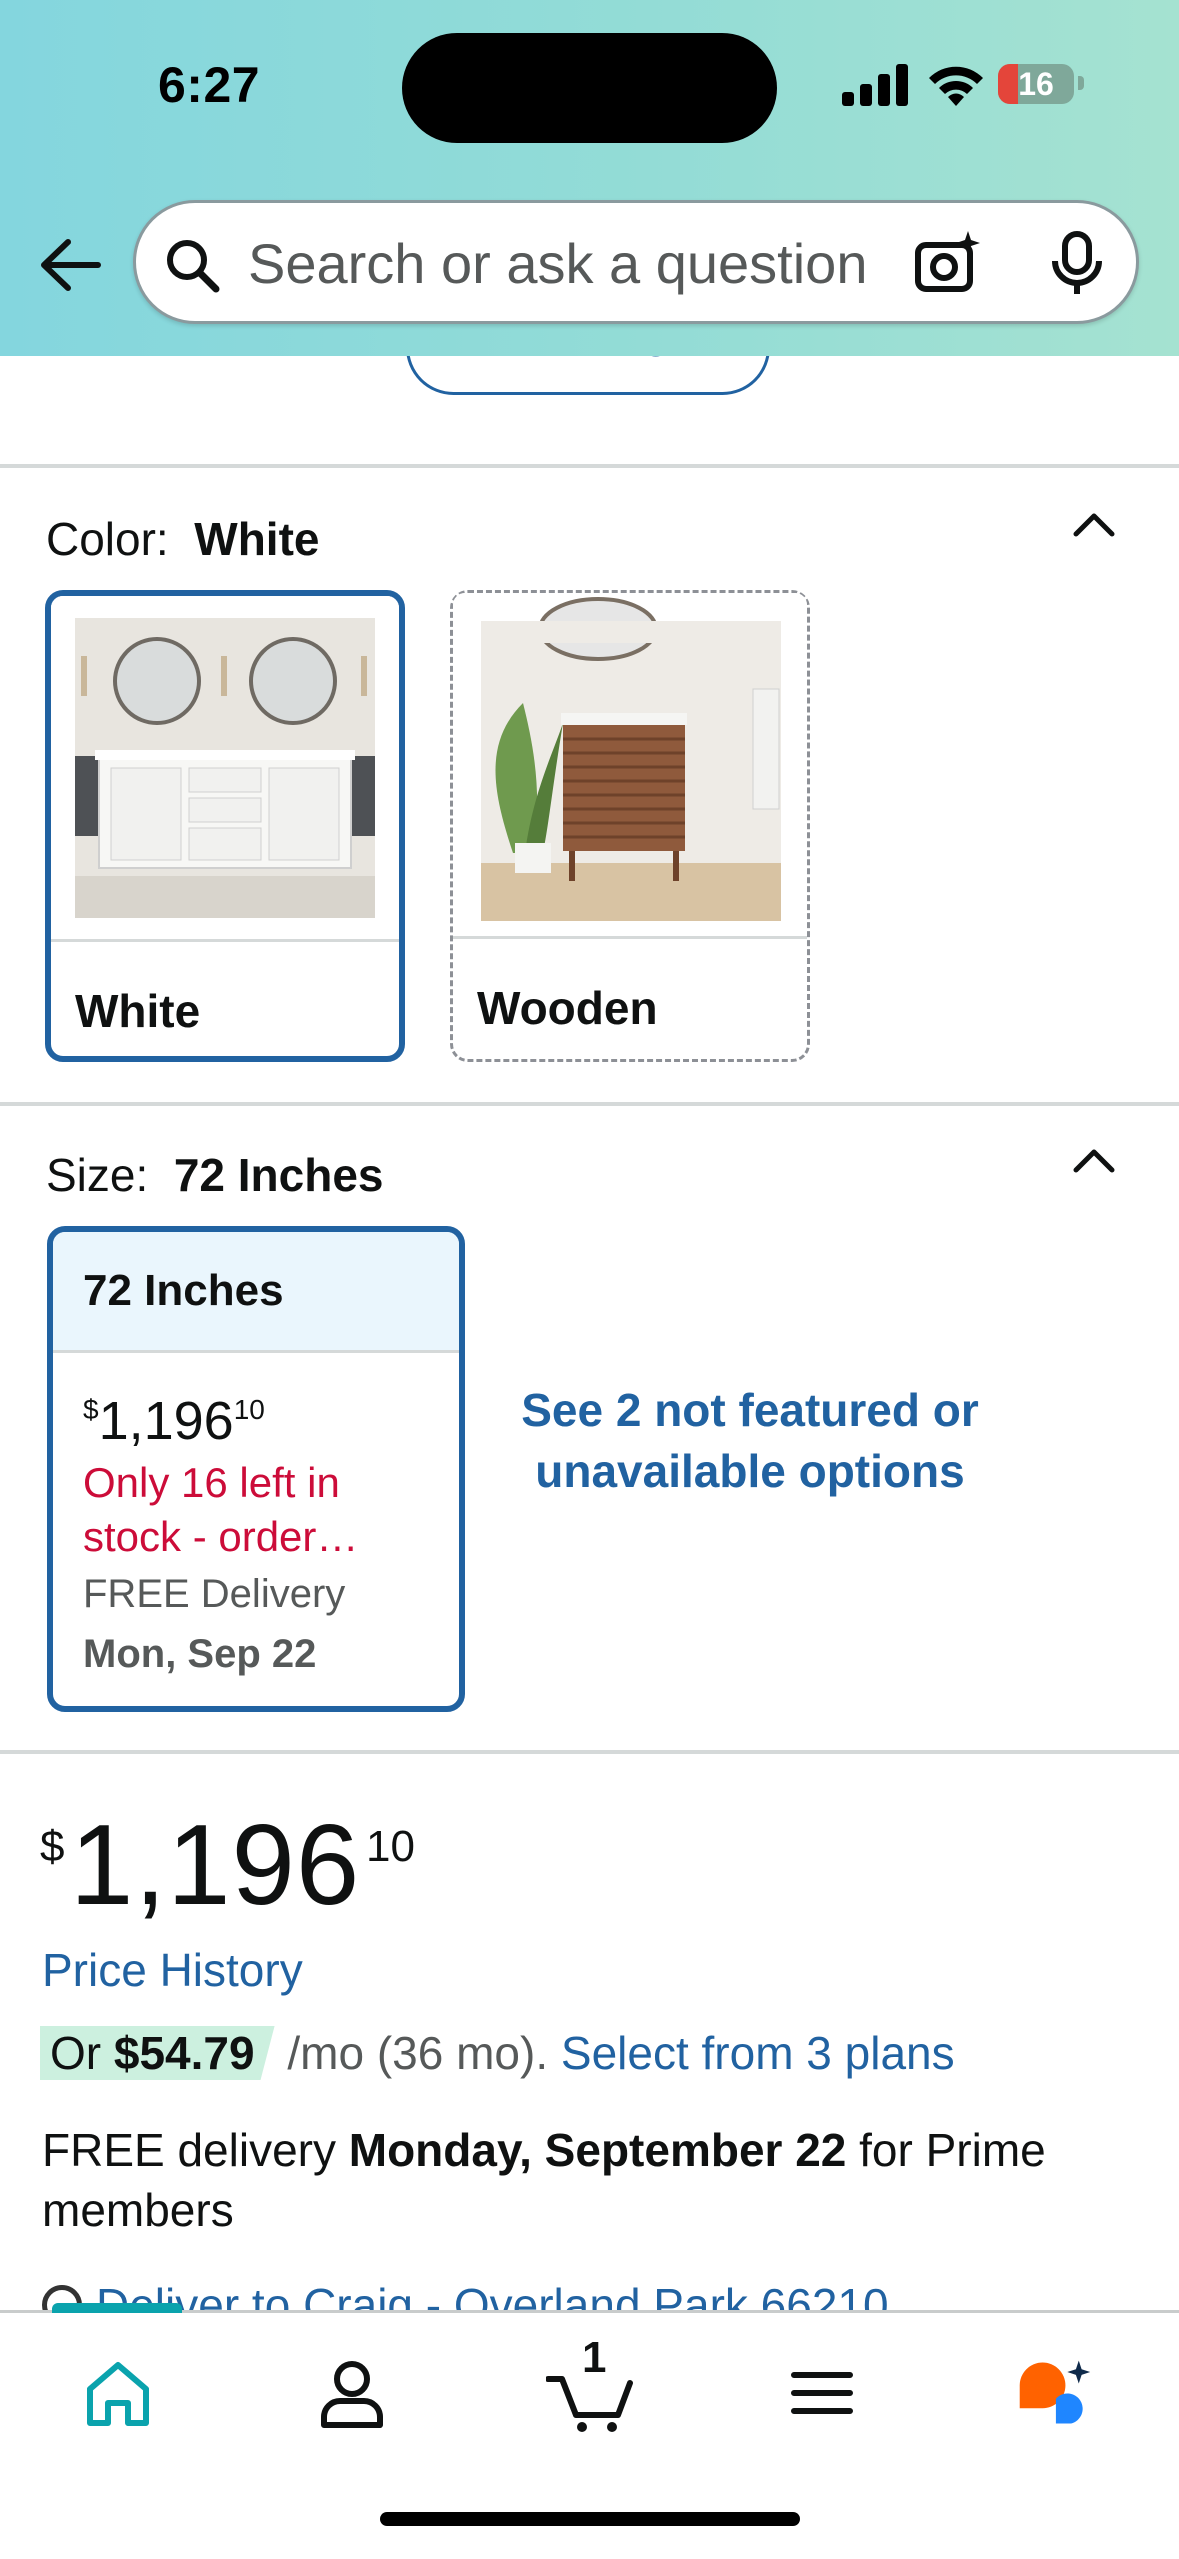 The width and height of the screenshot is (1179, 2559). What do you see at coordinates (1094, 523) in the screenshot?
I see `collapse-color-chevron-icon` at bounding box center [1094, 523].